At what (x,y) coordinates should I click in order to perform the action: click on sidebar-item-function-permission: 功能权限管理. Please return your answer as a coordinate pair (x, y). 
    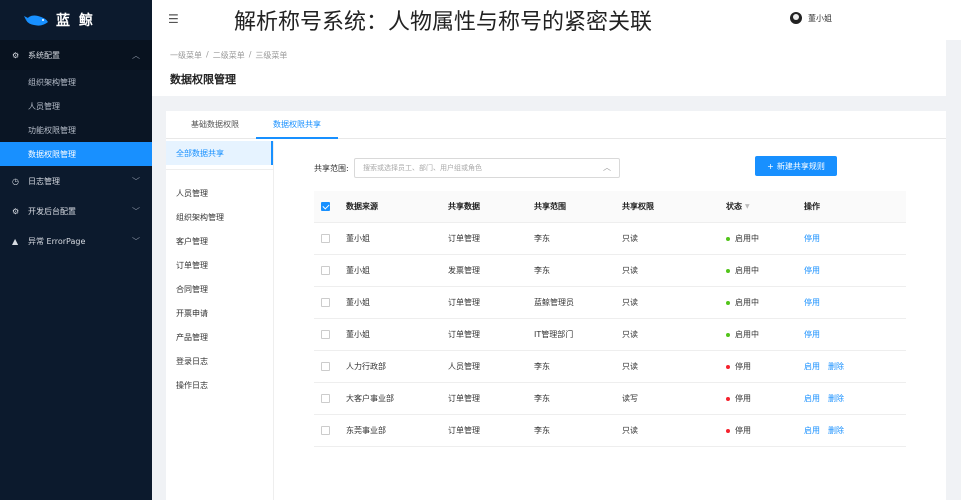
    Looking at the image, I should click on (76, 130).